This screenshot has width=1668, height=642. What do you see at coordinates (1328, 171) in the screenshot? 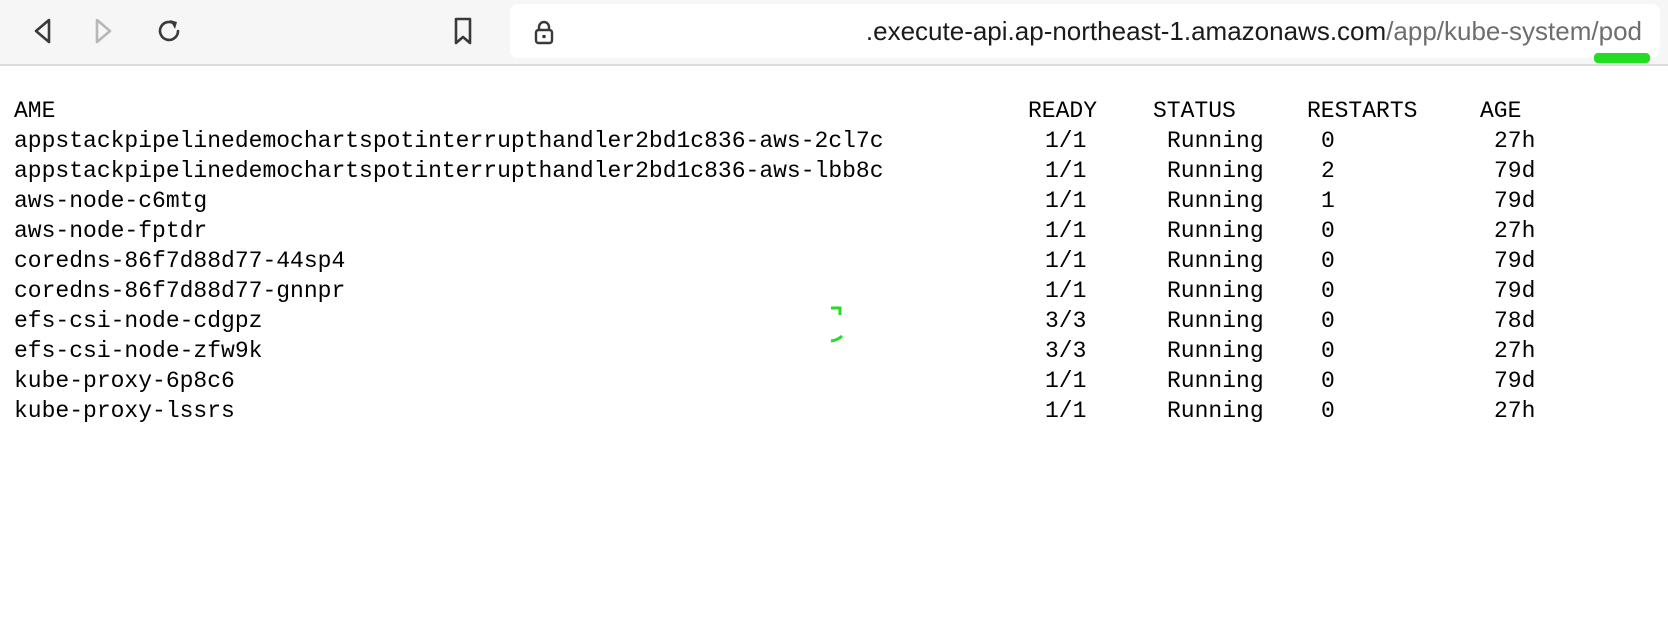
I see `cell-restarts: 2` at bounding box center [1328, 171].